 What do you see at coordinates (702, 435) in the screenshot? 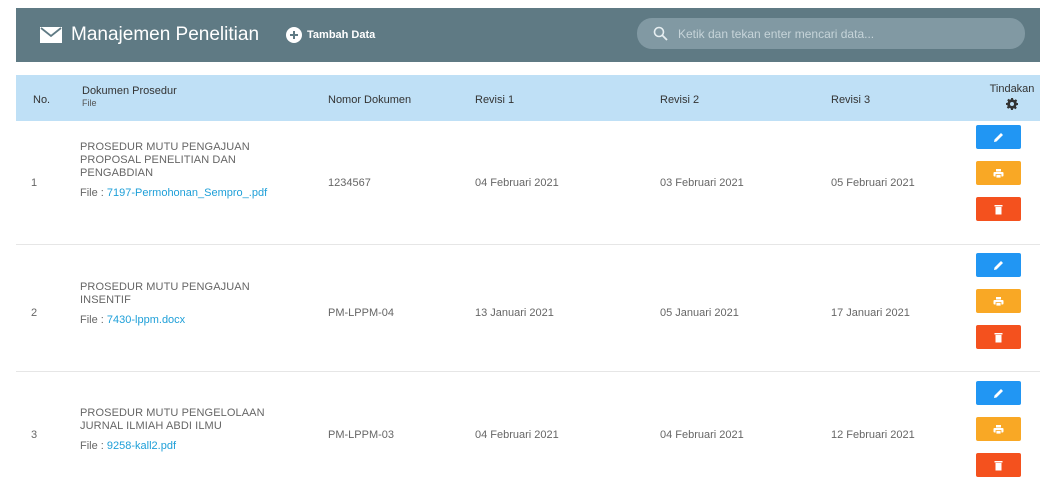
I see `revision-2-date: 04 Februari 2021` at bounding box center [702, 435].